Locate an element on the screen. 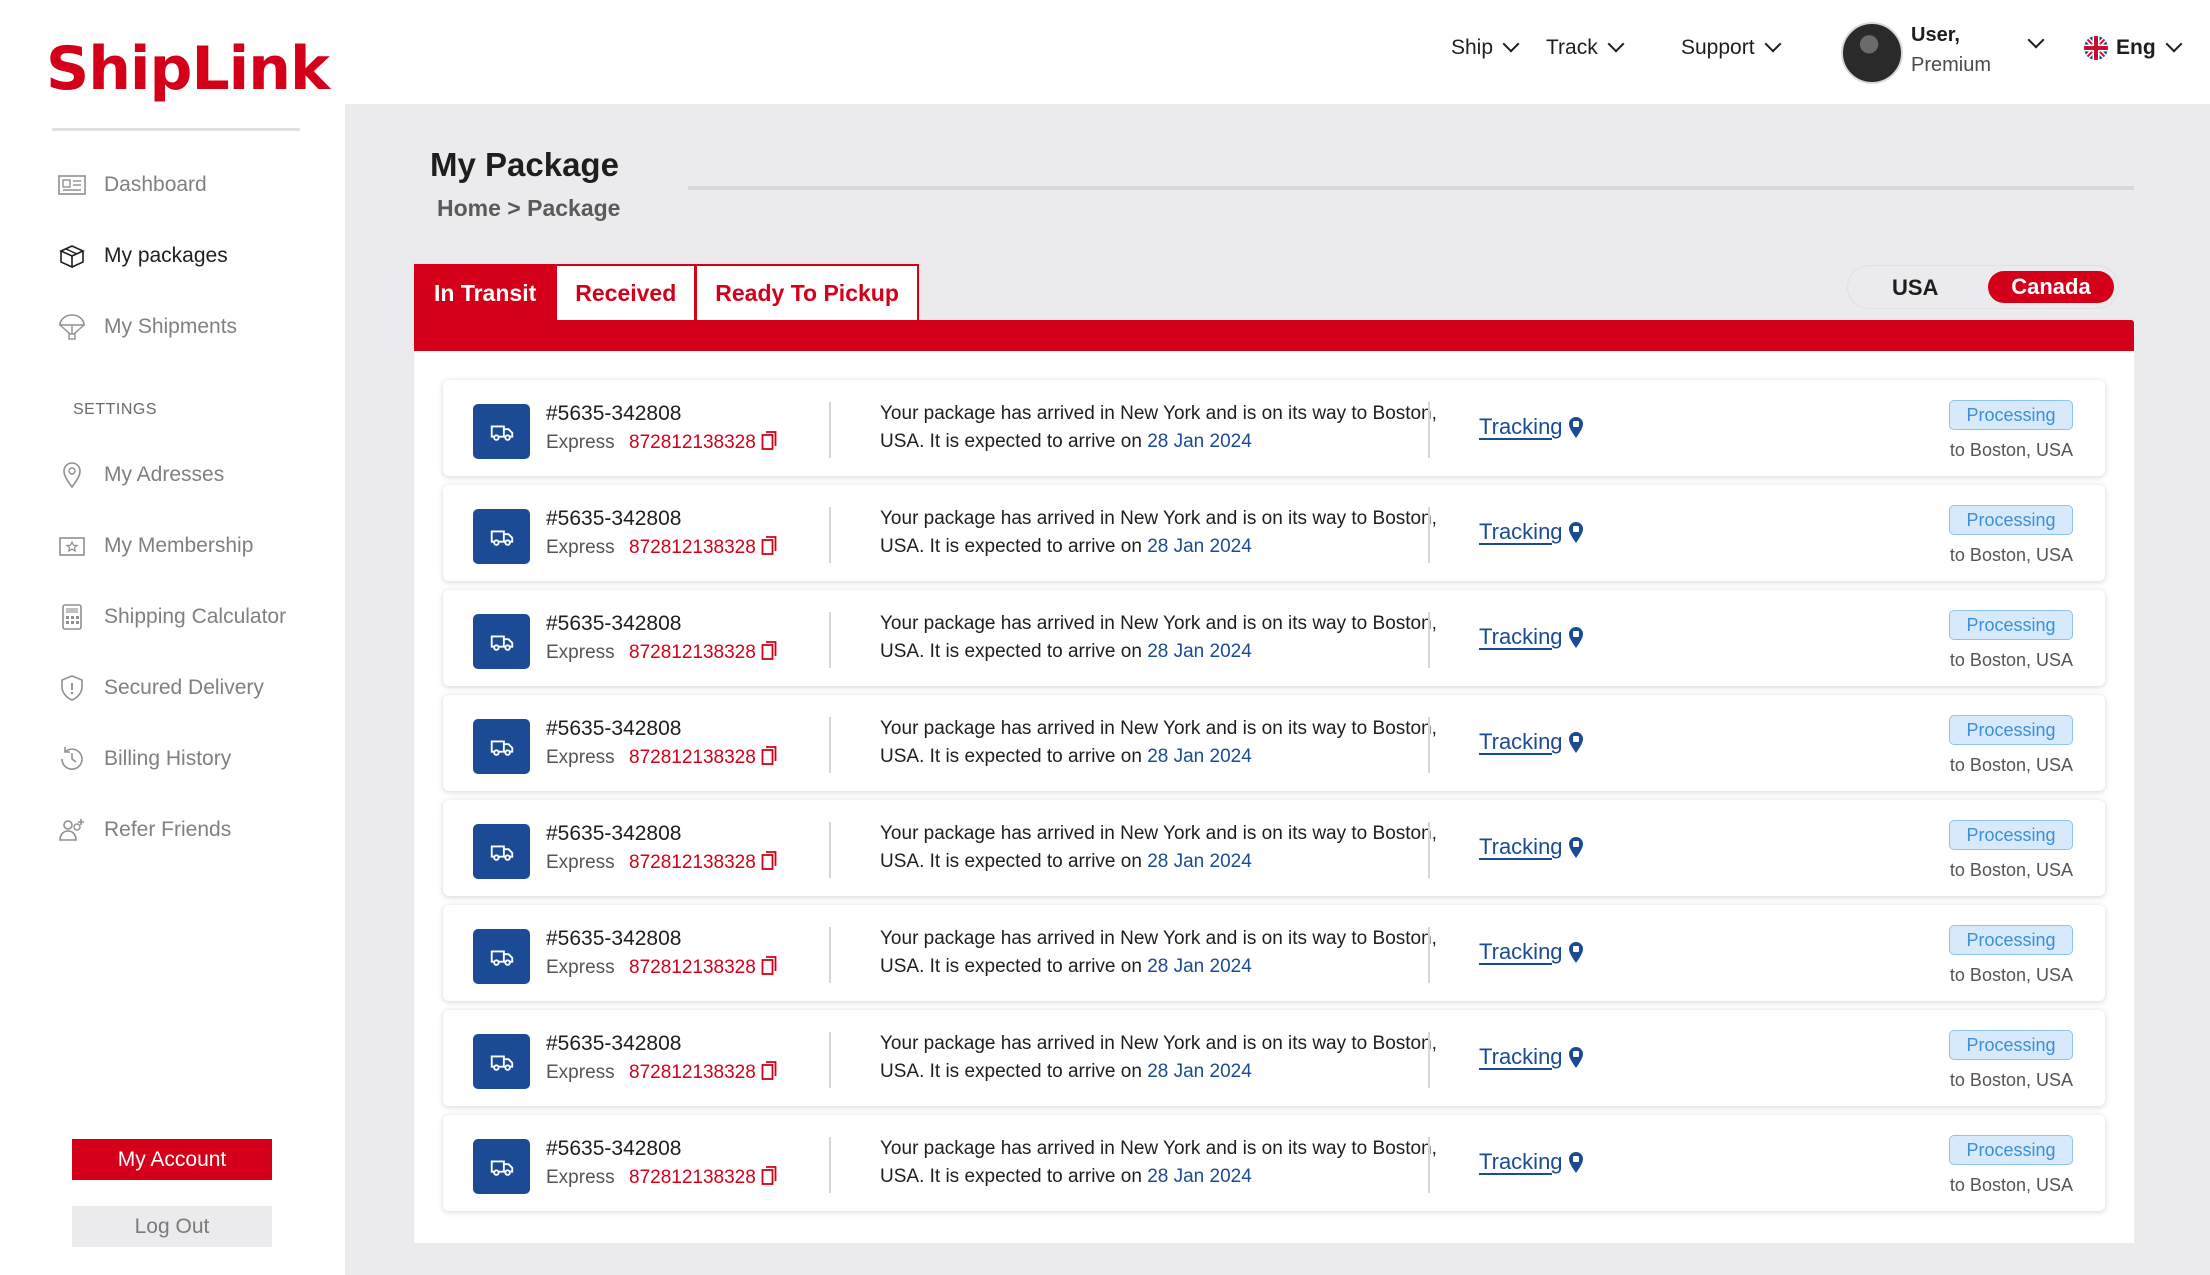 Image resolution: width=2210 pixels, height=1275 pixels. sidebar-item-shipping-calculator: Shipping Calculator is located at coordinates (170, 617).